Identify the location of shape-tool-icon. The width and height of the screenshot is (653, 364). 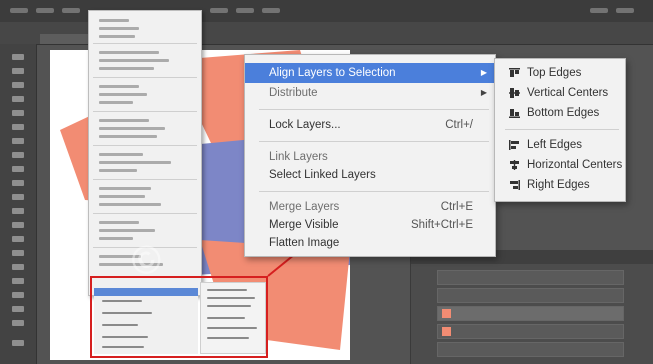
(18, 295).